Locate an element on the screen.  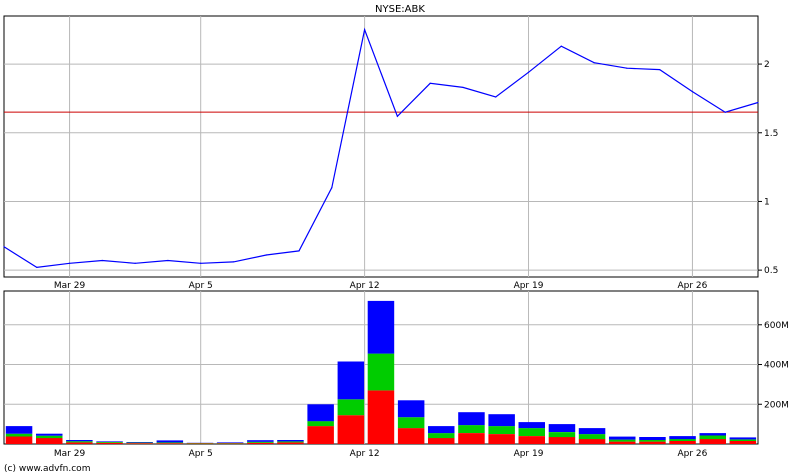
volume-x-tick-label: Apr 26 is located at coordinates (692, 454).